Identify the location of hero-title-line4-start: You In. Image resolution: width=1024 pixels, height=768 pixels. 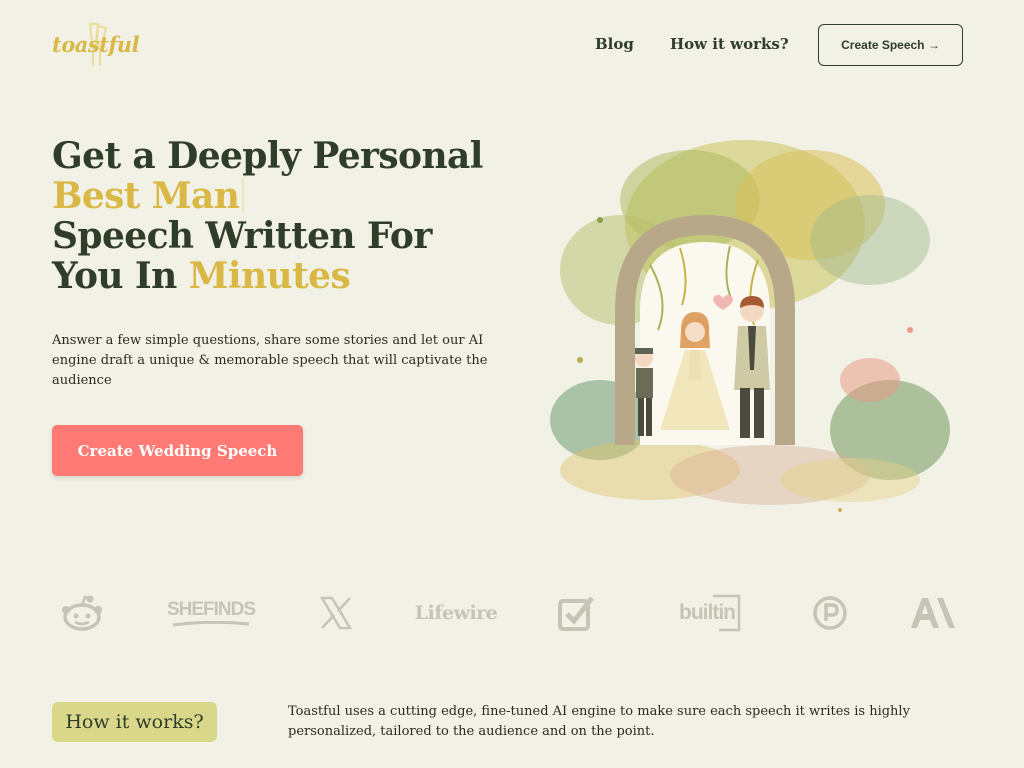
(120, 276).